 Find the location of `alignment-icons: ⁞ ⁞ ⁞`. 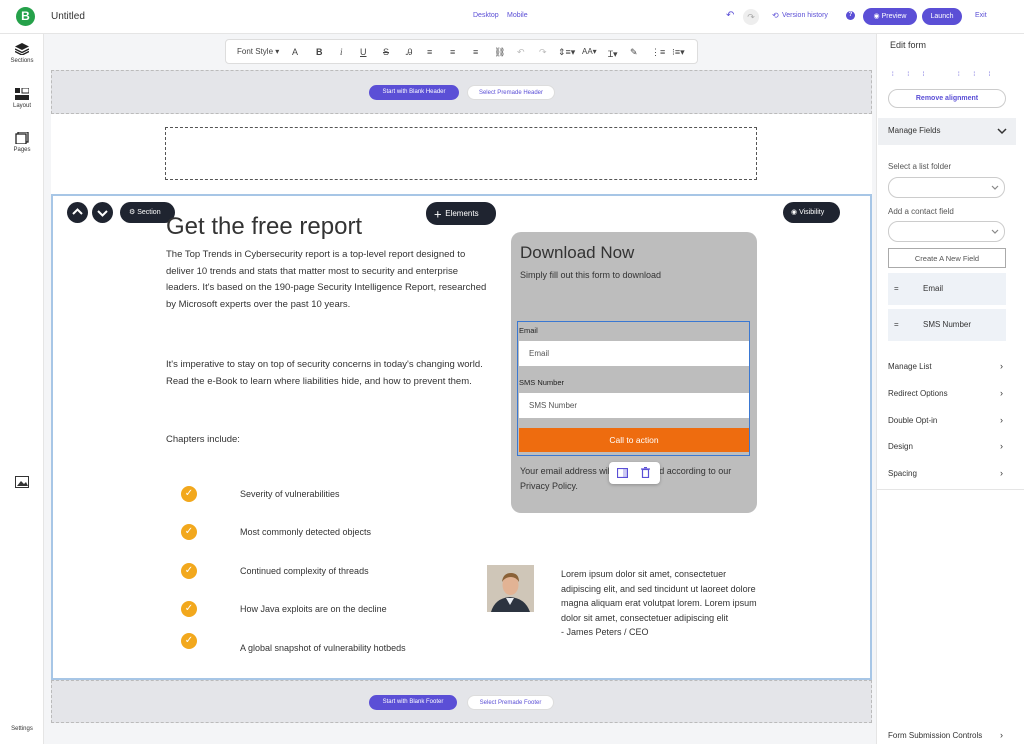

alignment-icons: ⁞ ⁞ ⁞ is located at coordinates (911, 75).